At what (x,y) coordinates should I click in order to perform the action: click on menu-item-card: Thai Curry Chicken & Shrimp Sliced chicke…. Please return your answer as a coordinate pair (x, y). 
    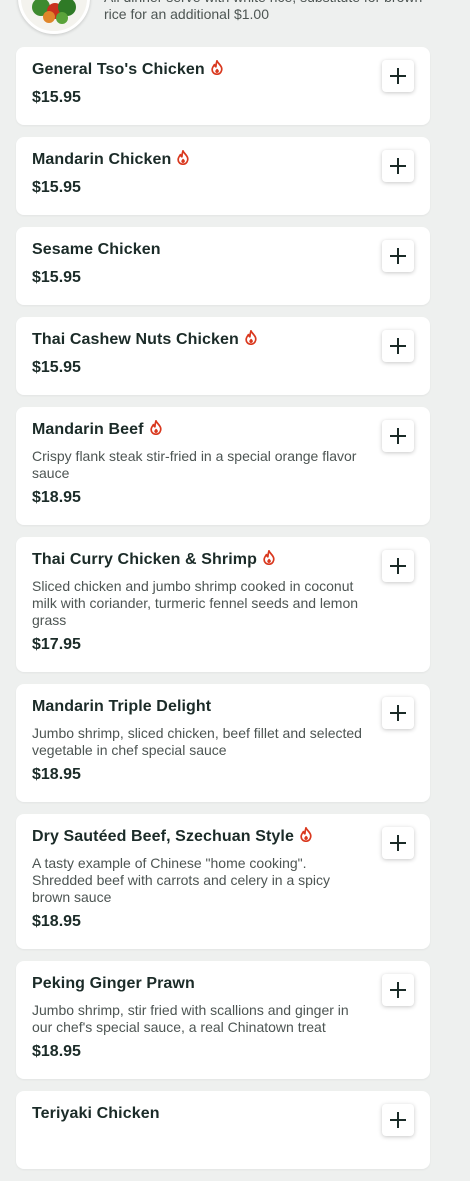
    Looking at the image, I should click on (223, 604).